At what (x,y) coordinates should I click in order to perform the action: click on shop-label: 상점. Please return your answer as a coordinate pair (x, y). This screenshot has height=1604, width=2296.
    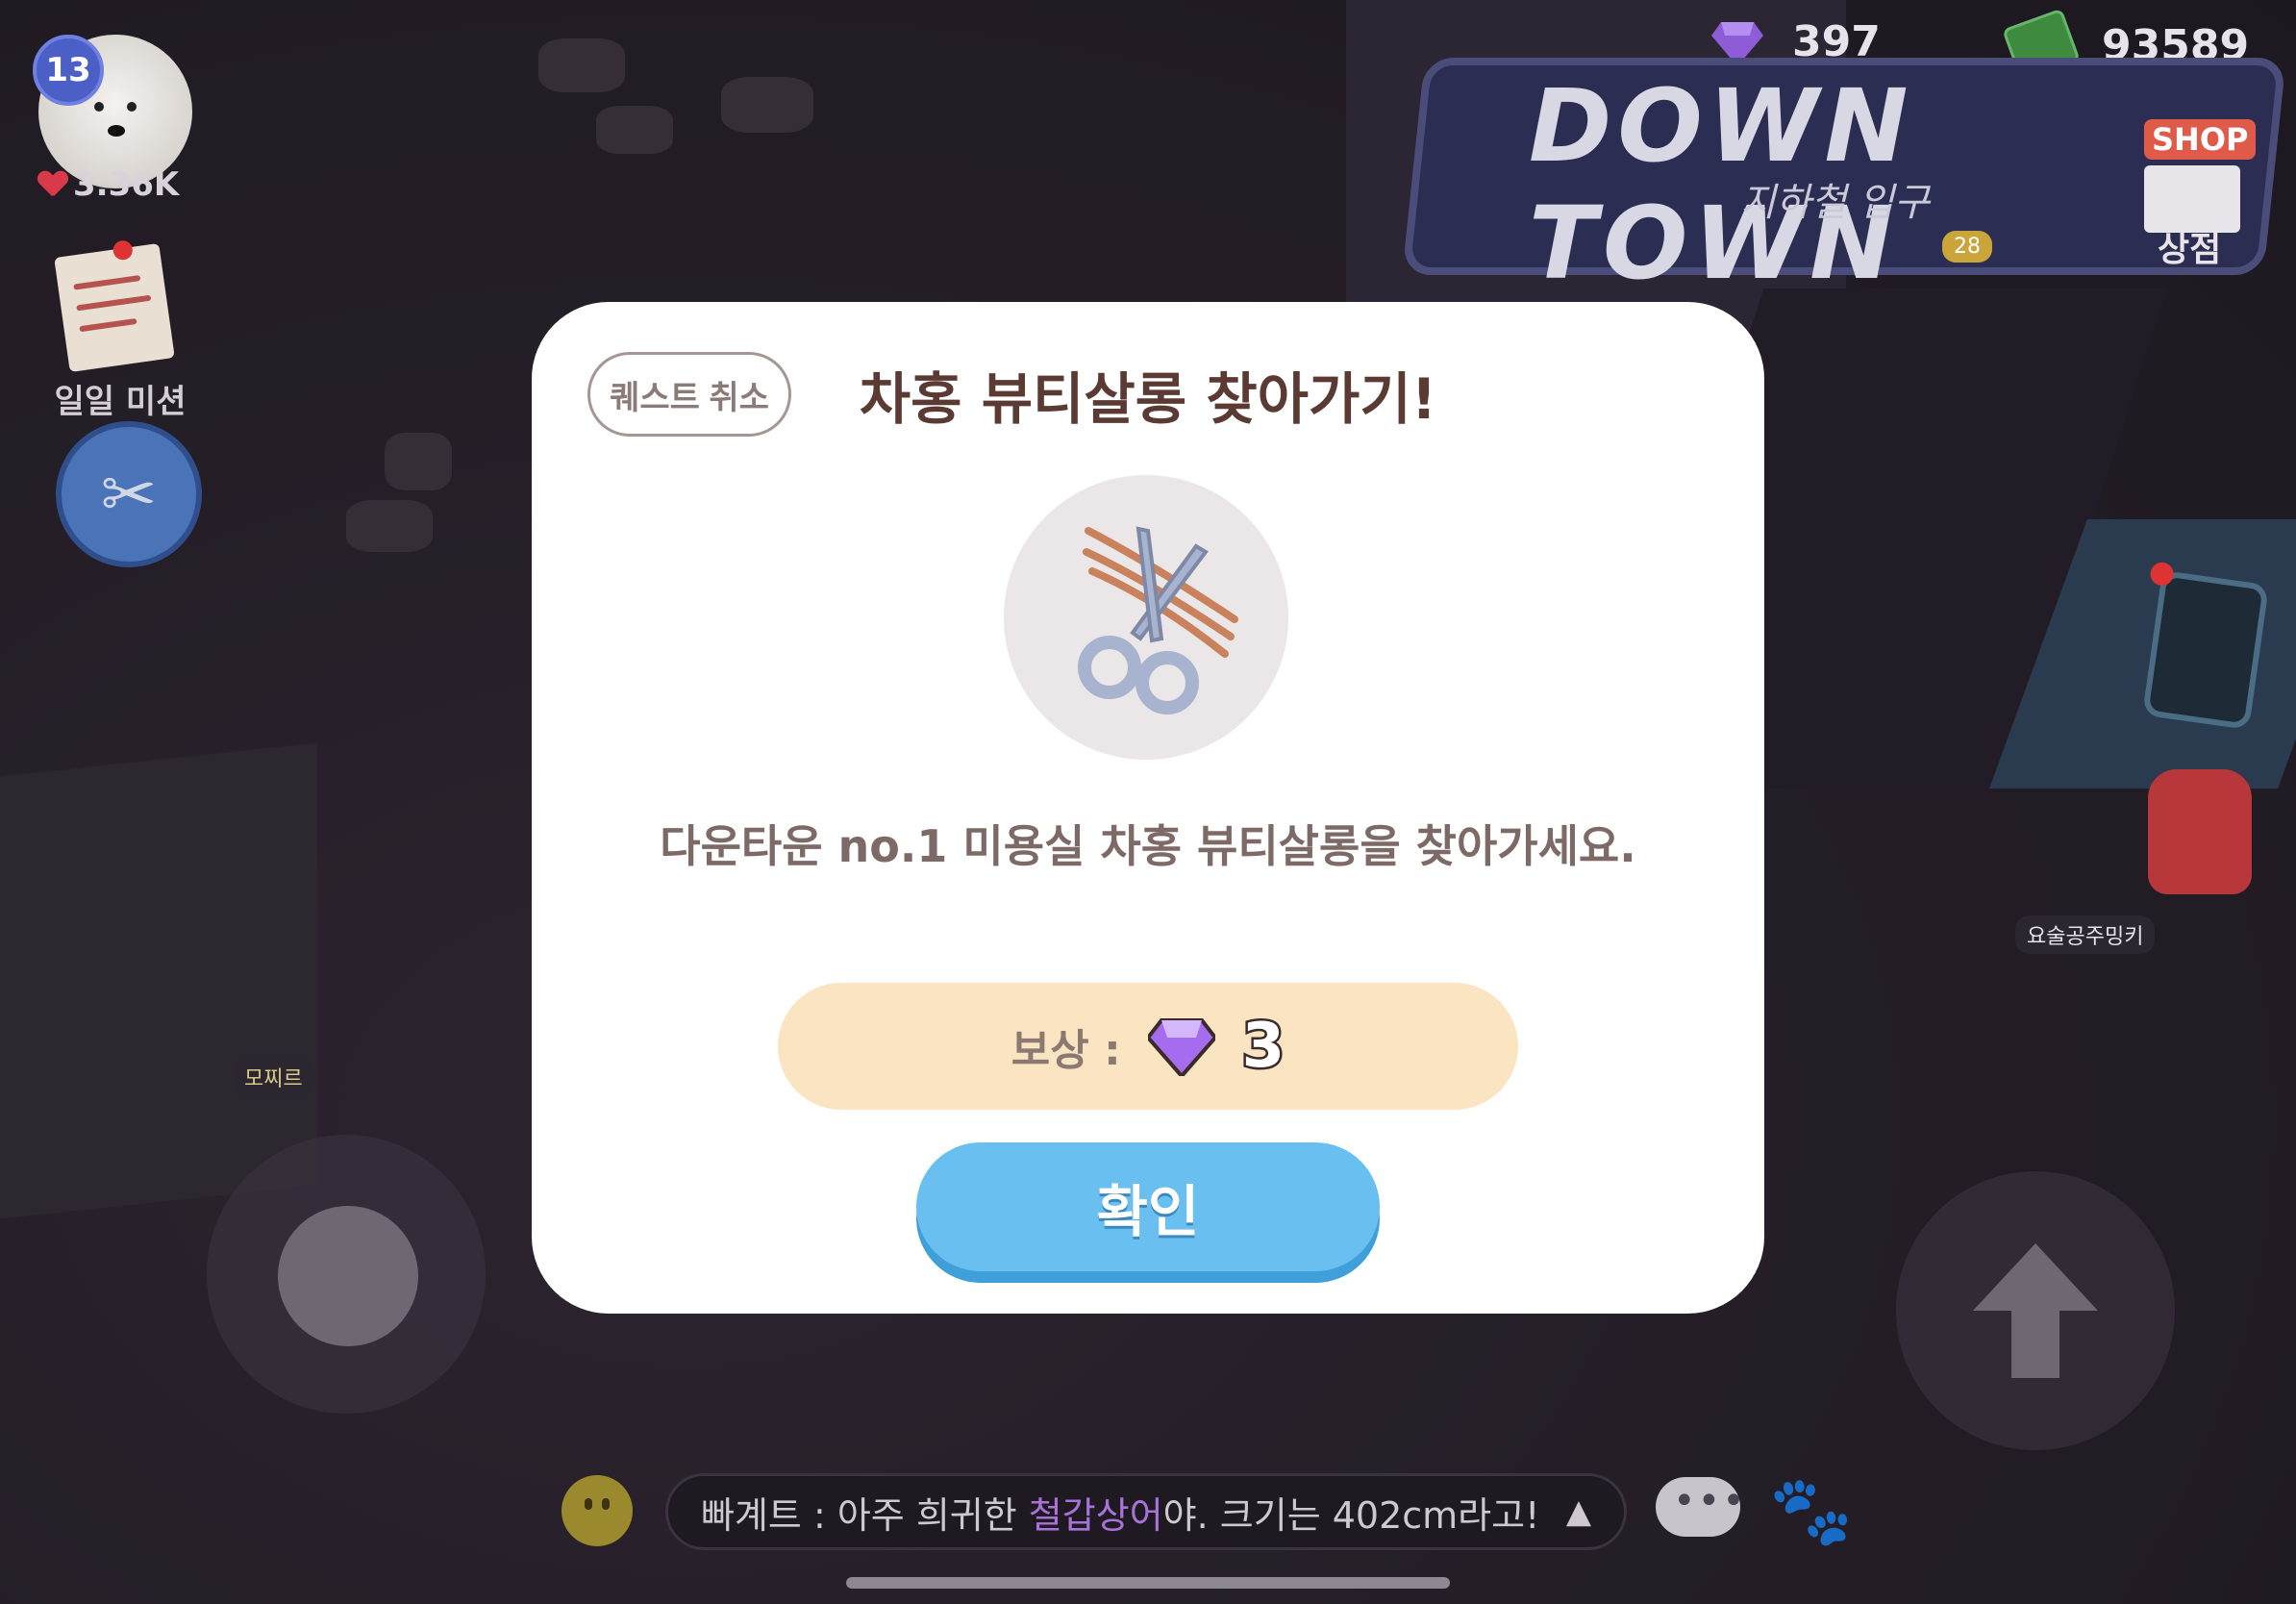
    Looking at the image, I should click on (2190, 249).